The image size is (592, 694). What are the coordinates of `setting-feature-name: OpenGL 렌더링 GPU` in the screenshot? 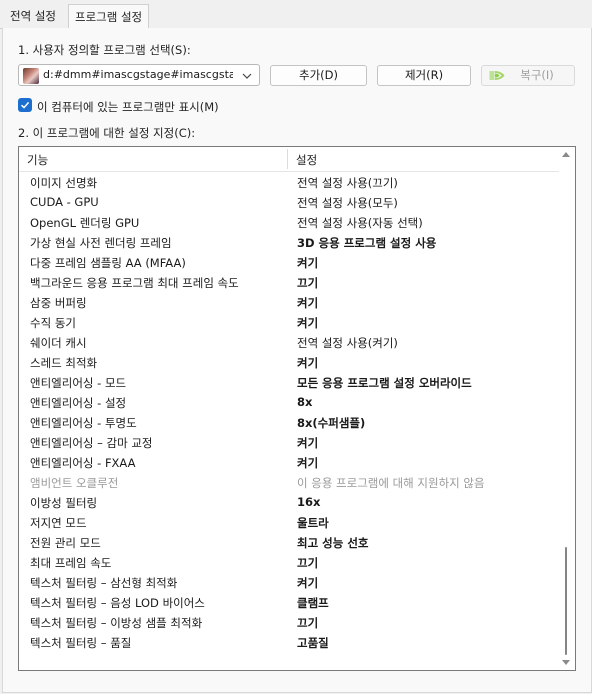 It's located at (85, 223).